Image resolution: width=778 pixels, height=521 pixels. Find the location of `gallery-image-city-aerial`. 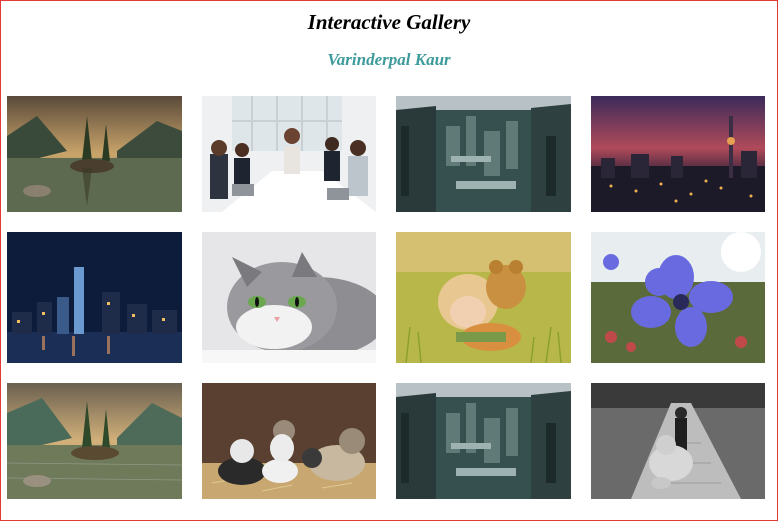

gallery-image-city-aerial is located at coordinates (483, 154).